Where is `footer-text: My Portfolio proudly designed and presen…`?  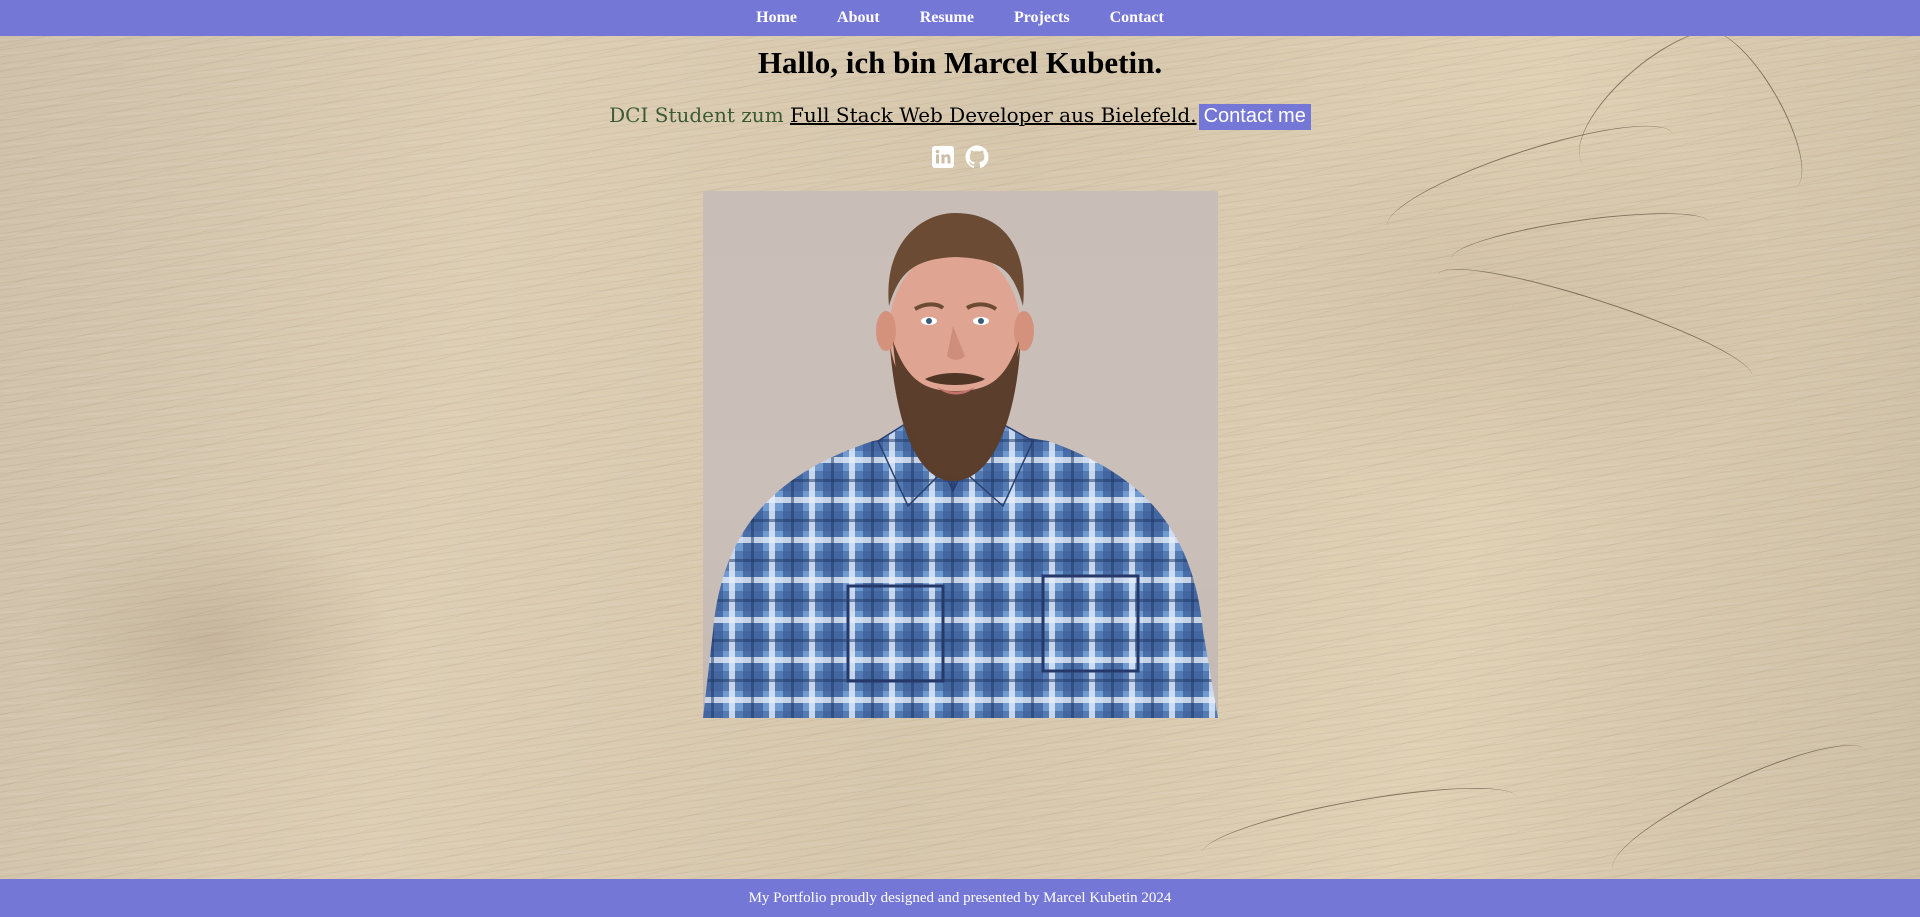 footer-text: My Portfolio proudly designed and presen… is located at coordinates (960, 897).